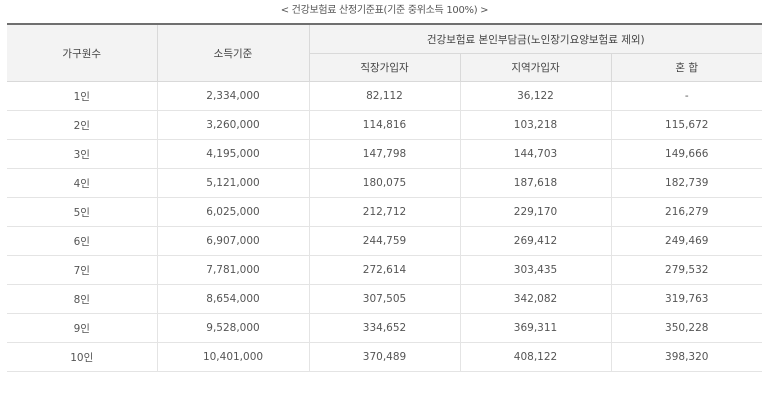 The height and width of the screenshot is (404, 769). What do you see at coordinates (686, 357) in the screenshot?
I see `cell-mixed: 398,320` at bounding box center [686, 357].